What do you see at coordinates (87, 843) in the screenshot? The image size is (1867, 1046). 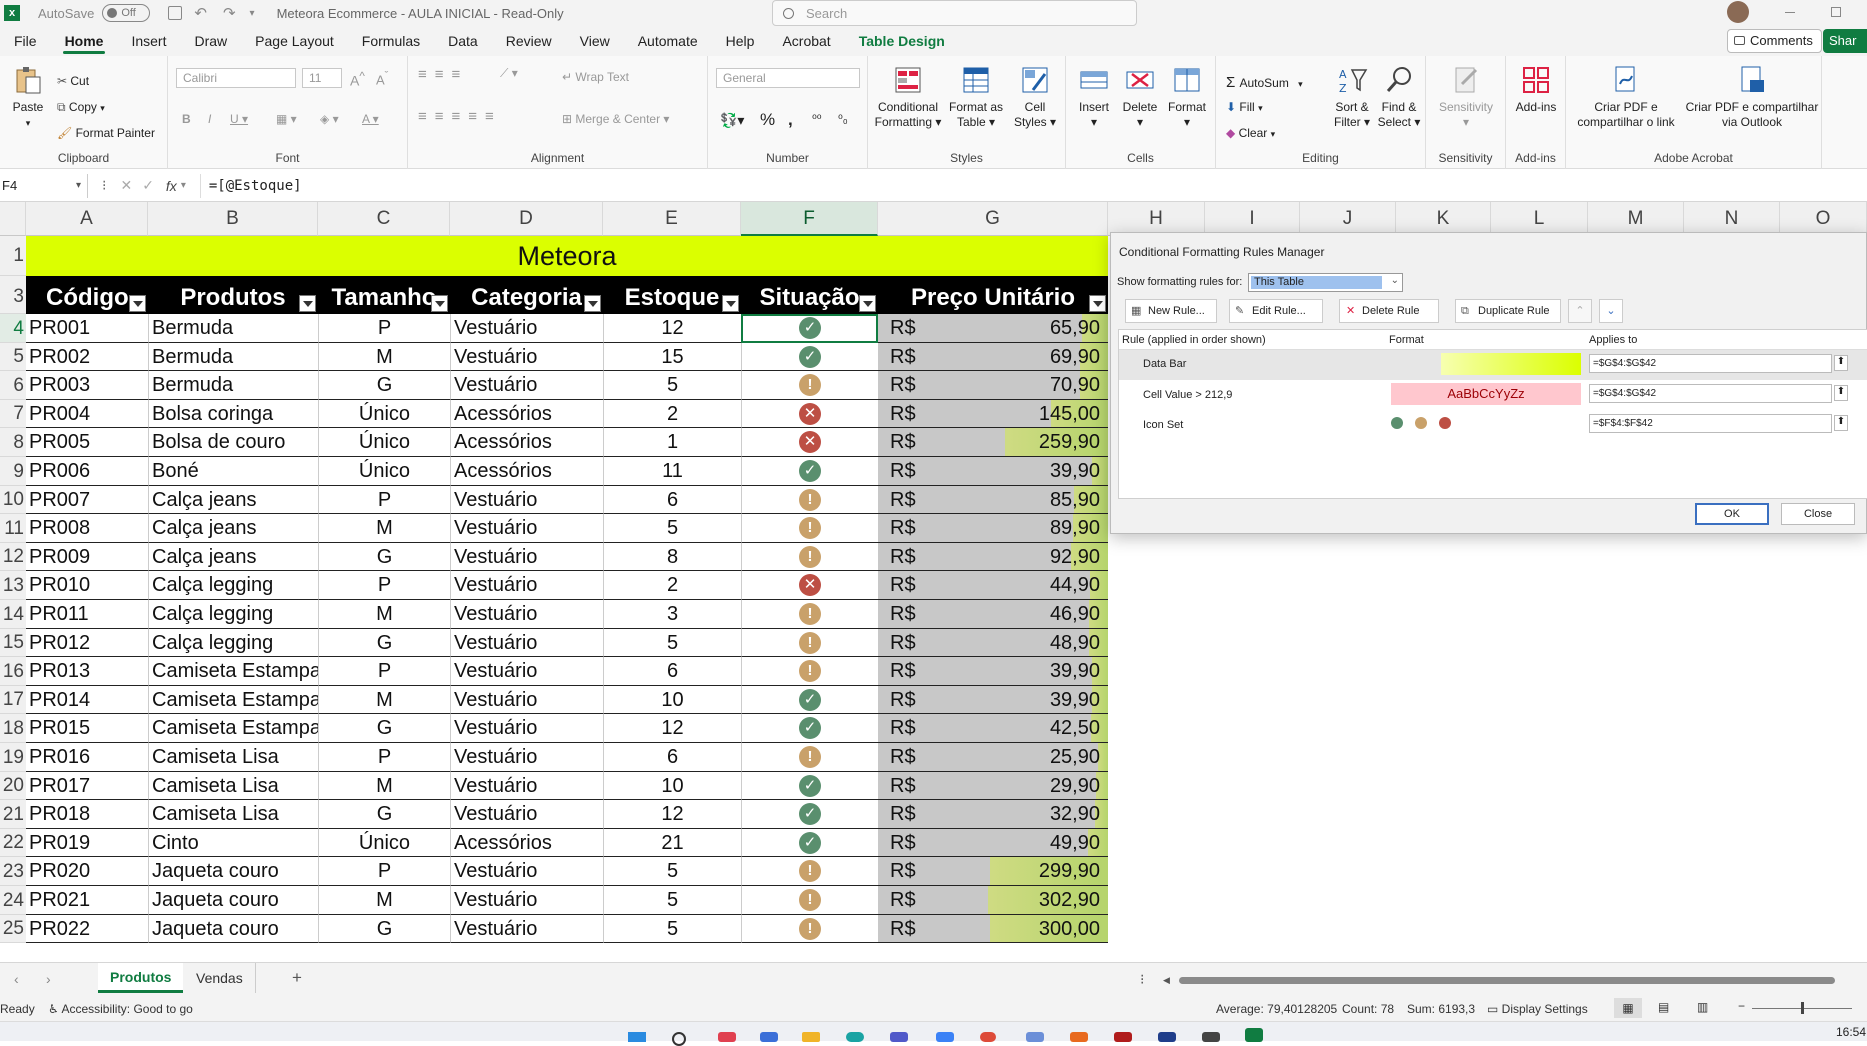 I see `cell-code: PR019` at bounding box center [87, 843].